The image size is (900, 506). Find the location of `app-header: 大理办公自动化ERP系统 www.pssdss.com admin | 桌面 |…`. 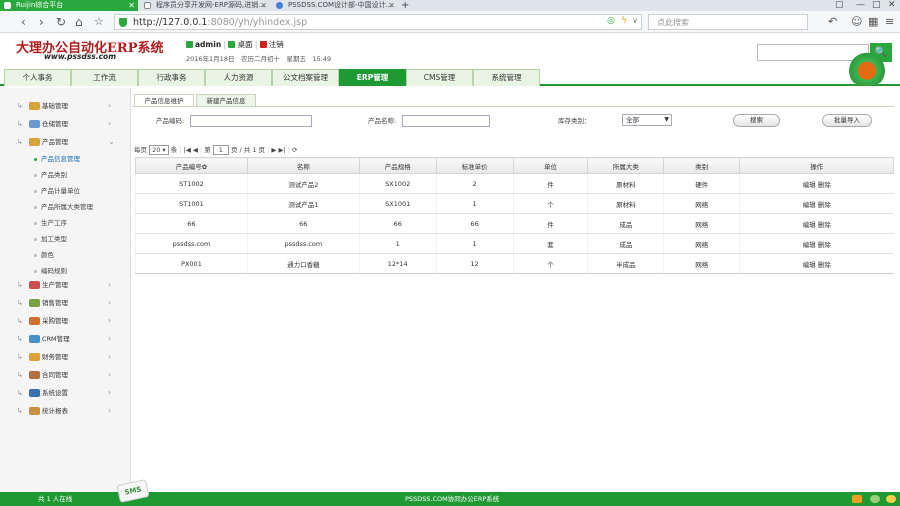

app-header: 大理办公自动化ERP系统 www.pssdss.com admin | 桌面 |… is located at coordinates (450, 50).